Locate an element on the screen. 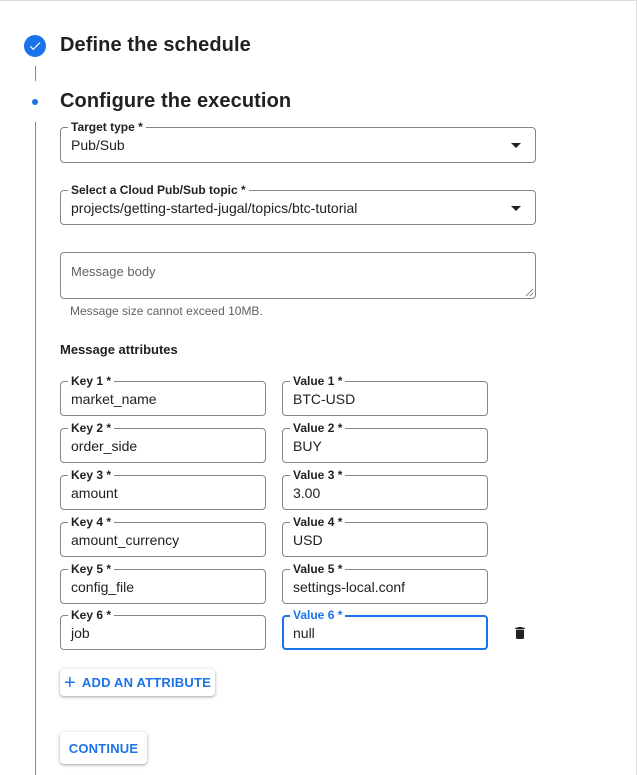 This screenshot has width=637, height=775. key-value: config_file is located at coordinates (103, 587).